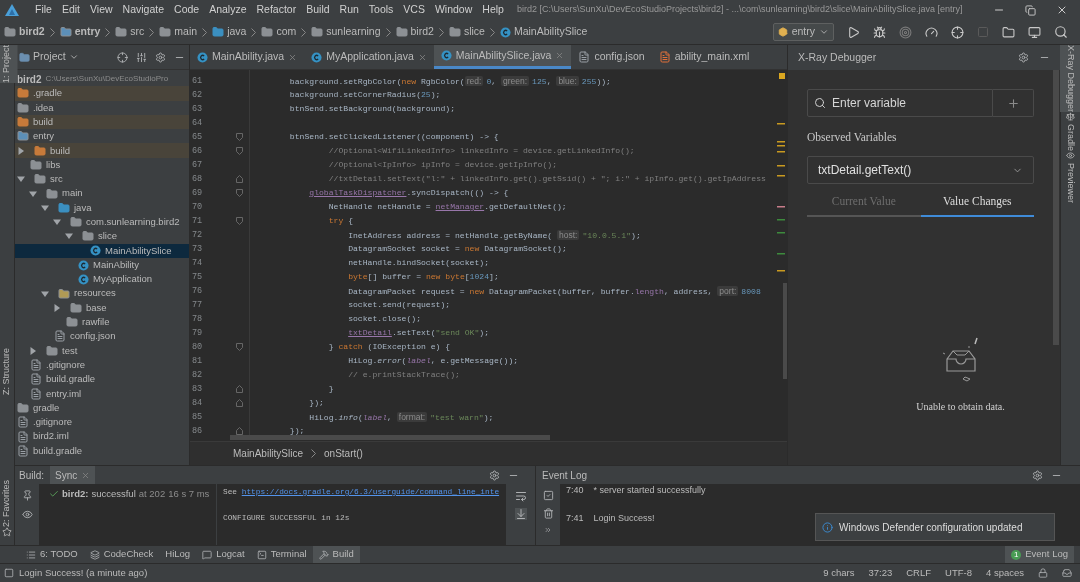  Describe the element at coordinates (1069, 132) in the screenshot. I see `tool-window-tab: Gradle` at that location.